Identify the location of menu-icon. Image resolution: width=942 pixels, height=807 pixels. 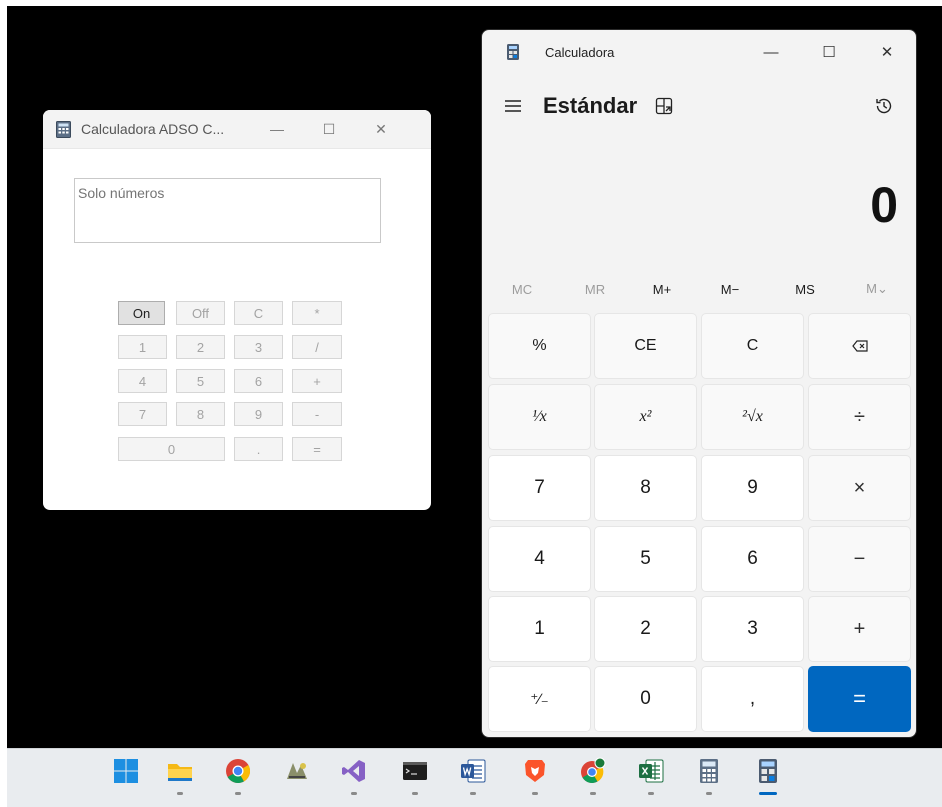
(513, 106).